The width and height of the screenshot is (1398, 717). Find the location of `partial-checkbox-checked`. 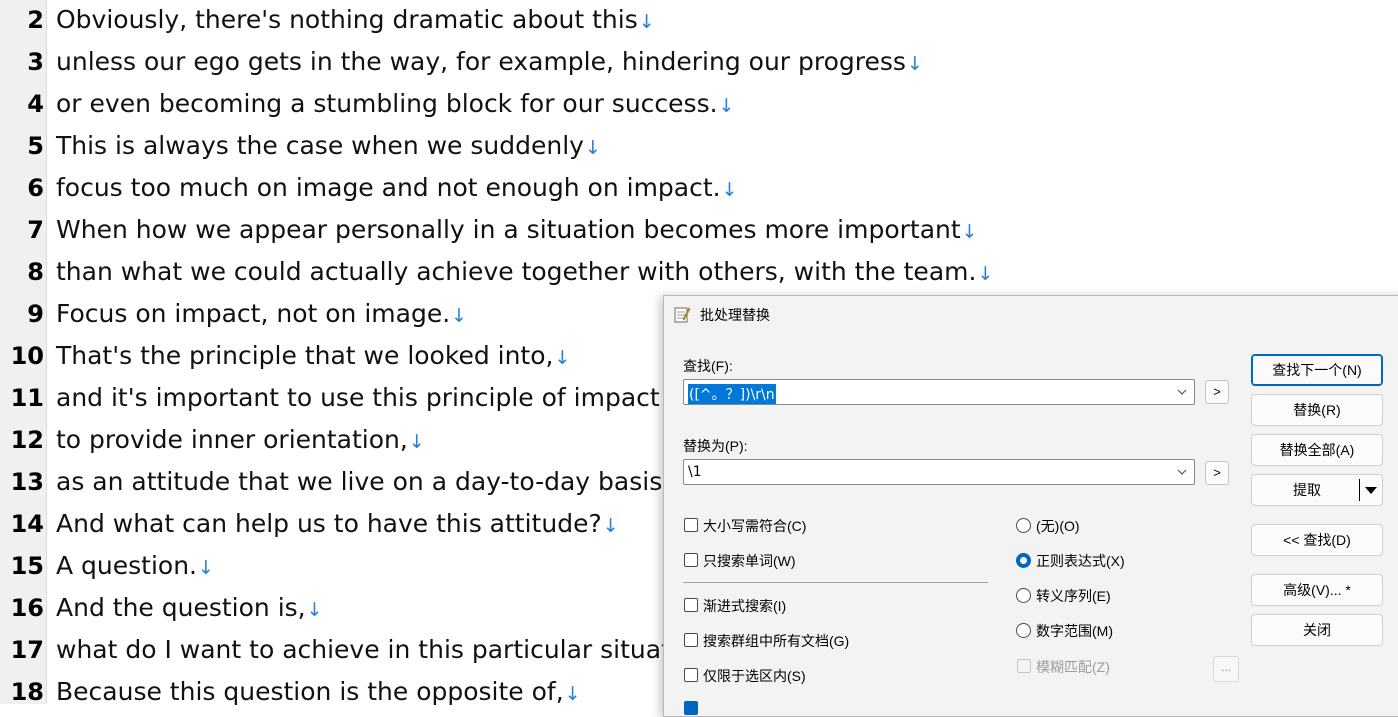

partial-checkbox-checked is located at coordinates (691, 708).